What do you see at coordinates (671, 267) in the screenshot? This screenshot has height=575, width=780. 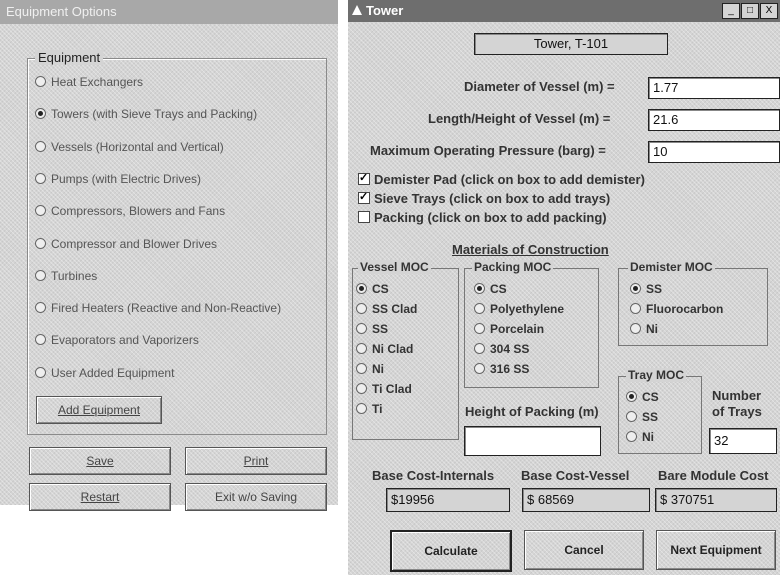 I see `demister-moc-title: Demister MOC` at bounding box center [671, 267].